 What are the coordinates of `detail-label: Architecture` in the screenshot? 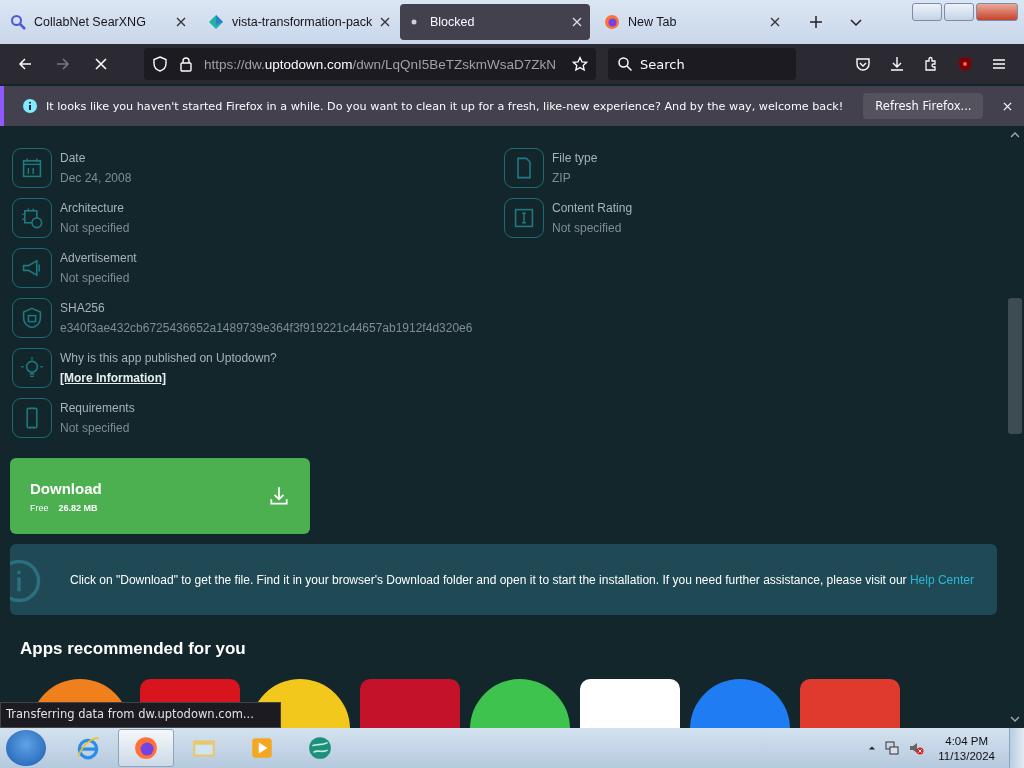 It's located at (93, 208).